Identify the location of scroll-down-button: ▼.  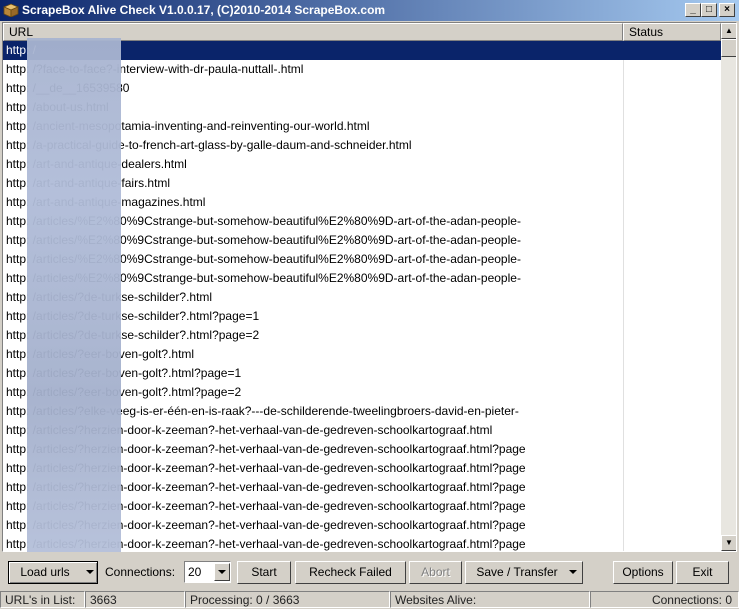
(728, 543).